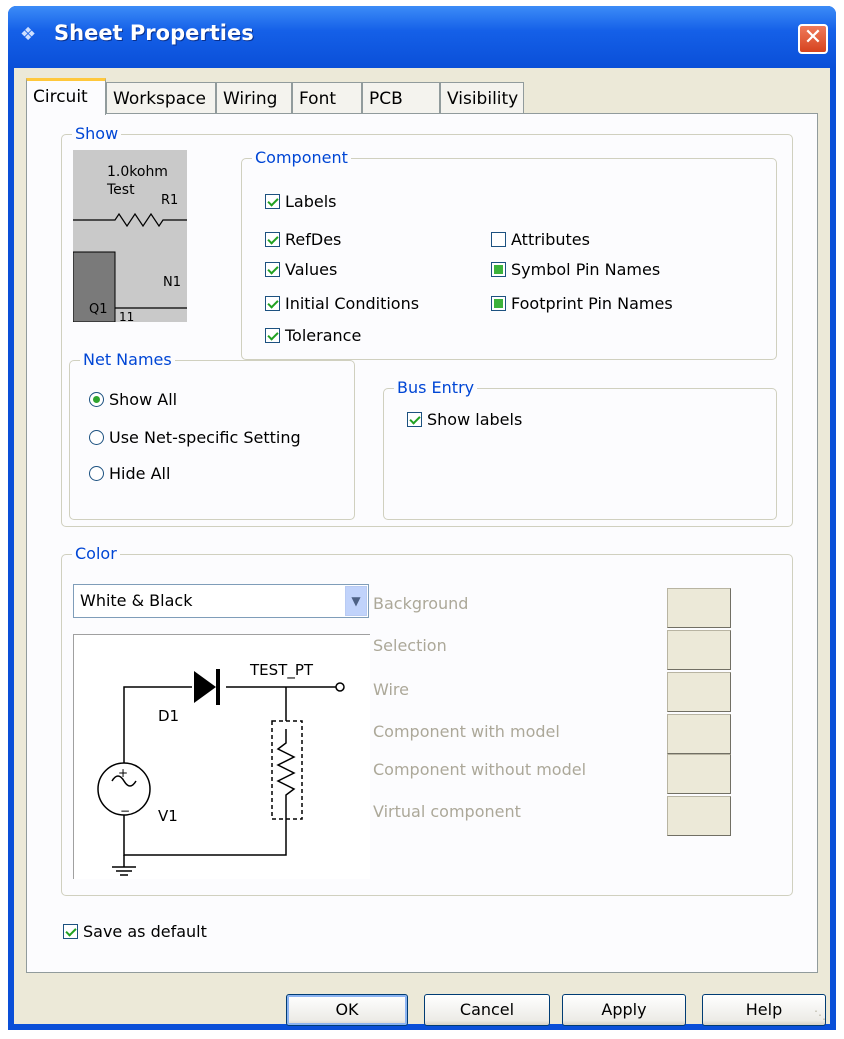  Describe the element at coordinates (323, 335) in the screenshot. I see `tolerance-label: Tolerance` at that location.